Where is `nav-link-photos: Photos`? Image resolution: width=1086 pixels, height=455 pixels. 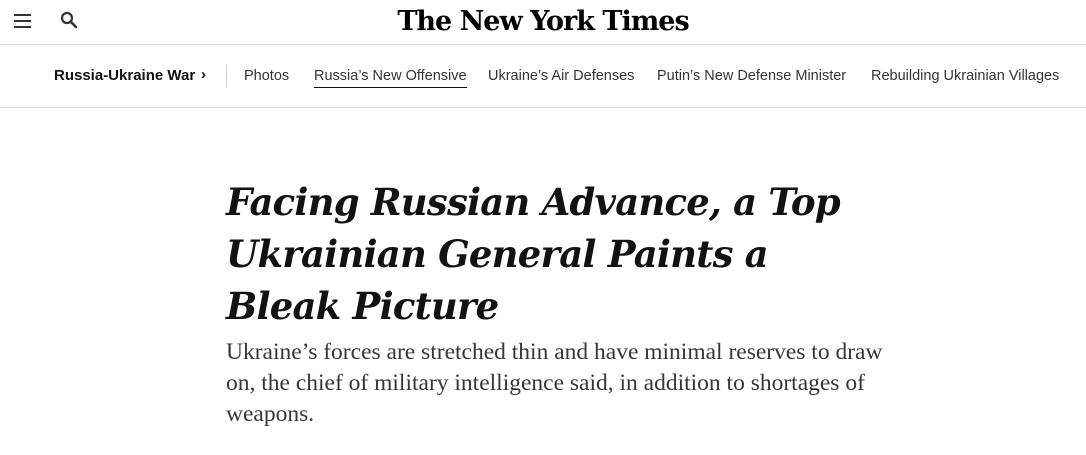 nav-link-photos: Photos is located at coordinates (266, 76).